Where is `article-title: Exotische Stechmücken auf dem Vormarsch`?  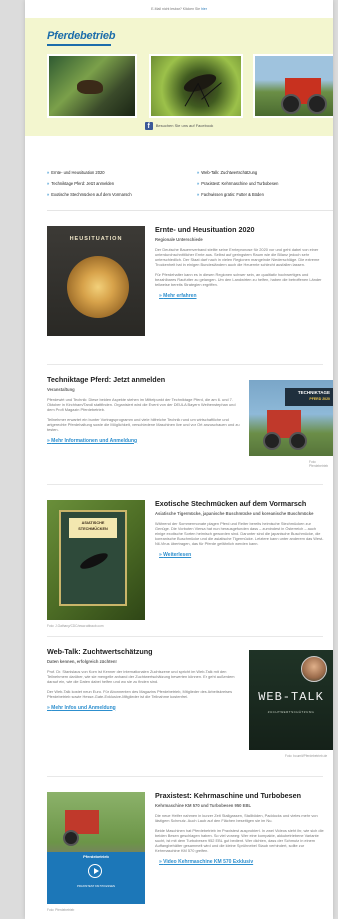 article-title: Exotische Stechmücken auf dem Vormarsch is located at coordinates (240, 504).